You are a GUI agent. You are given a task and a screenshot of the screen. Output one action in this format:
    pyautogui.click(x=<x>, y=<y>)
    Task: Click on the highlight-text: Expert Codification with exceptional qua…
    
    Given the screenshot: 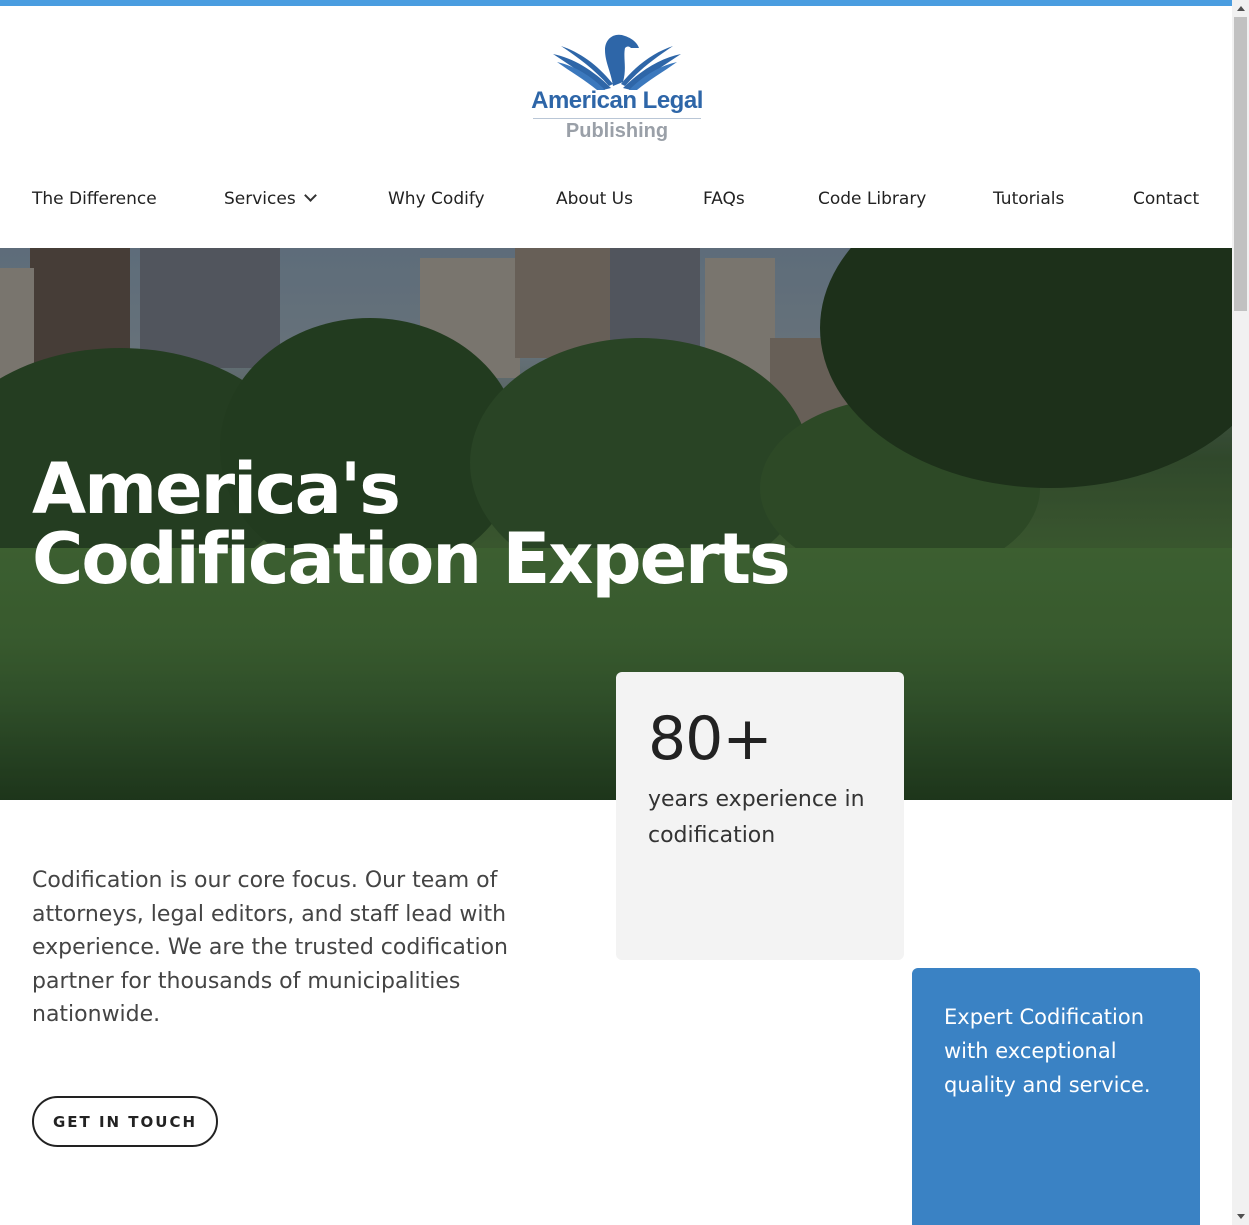 What is the action you would take?
    pyautogui.click(x=1047, y=1051)
    